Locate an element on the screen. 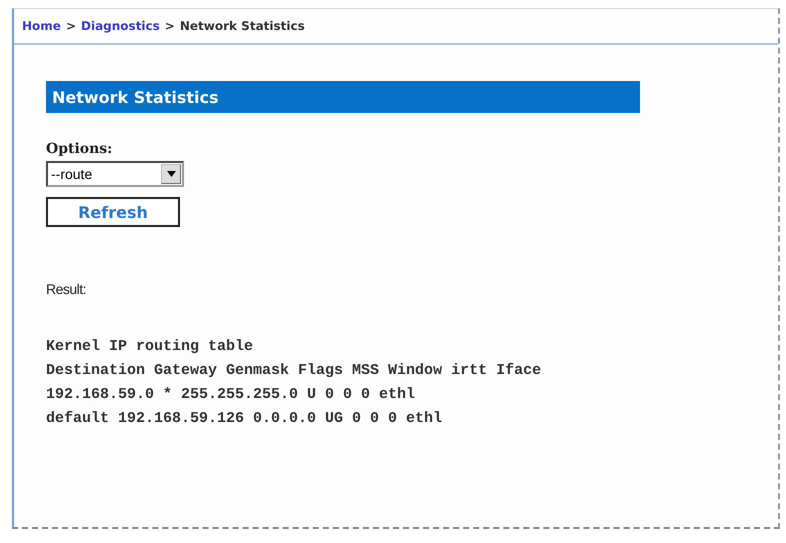 This screenshot has height=543, width=786. breadcrumb-current: Network Statistics is located at coordinates (242, 26).